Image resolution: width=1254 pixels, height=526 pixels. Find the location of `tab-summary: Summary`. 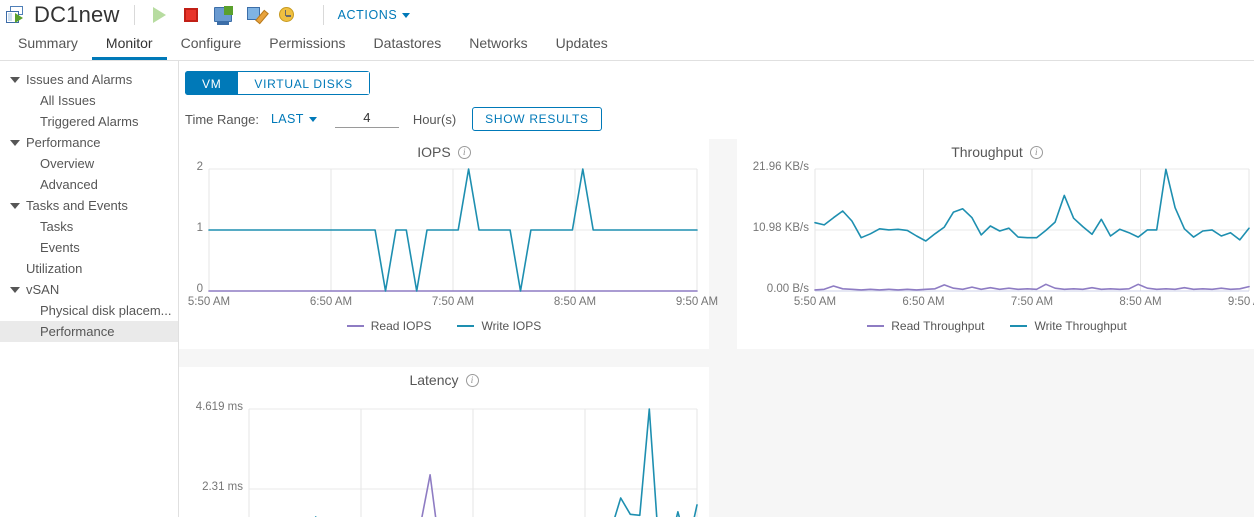

tab-summary: Summary is located at coordinates (48, 48).